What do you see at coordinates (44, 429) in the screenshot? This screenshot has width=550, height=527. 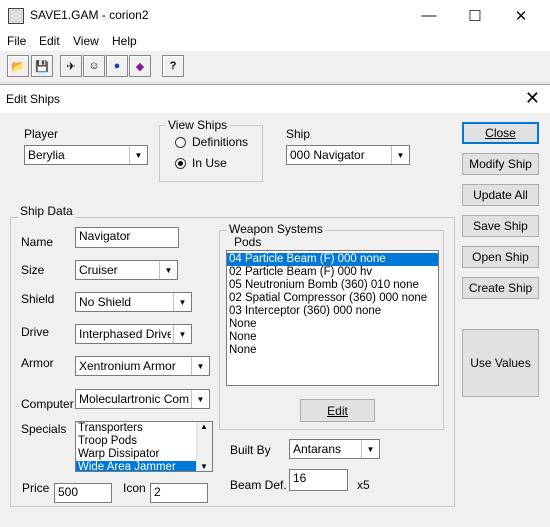 I see `specials-label: Specials` at bounding box center [44, 429].